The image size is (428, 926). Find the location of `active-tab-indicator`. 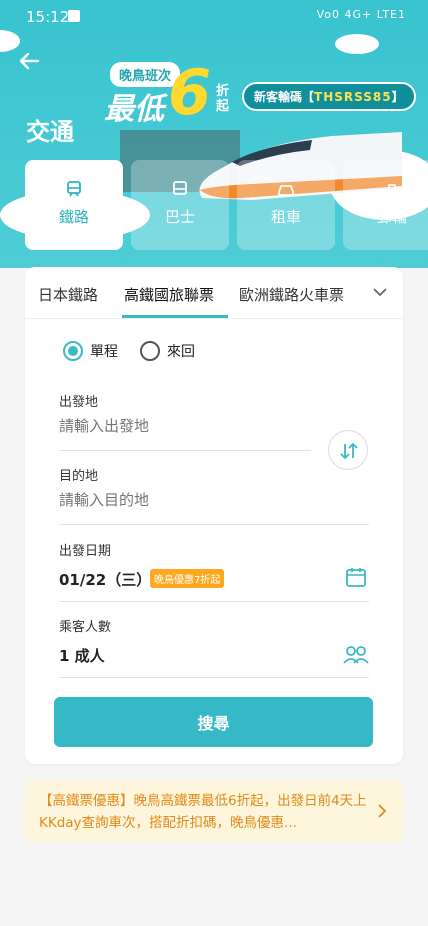

active-tab-indicator is located at coordinates (175, 316).